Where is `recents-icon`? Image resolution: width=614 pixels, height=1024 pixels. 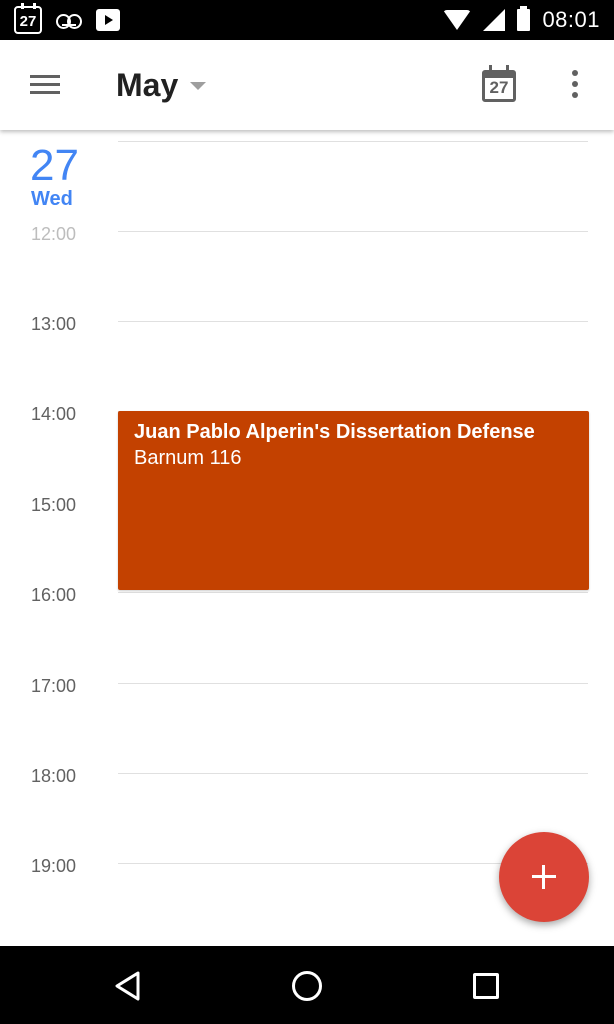 recents-icon is located at coordinates (486, 986).